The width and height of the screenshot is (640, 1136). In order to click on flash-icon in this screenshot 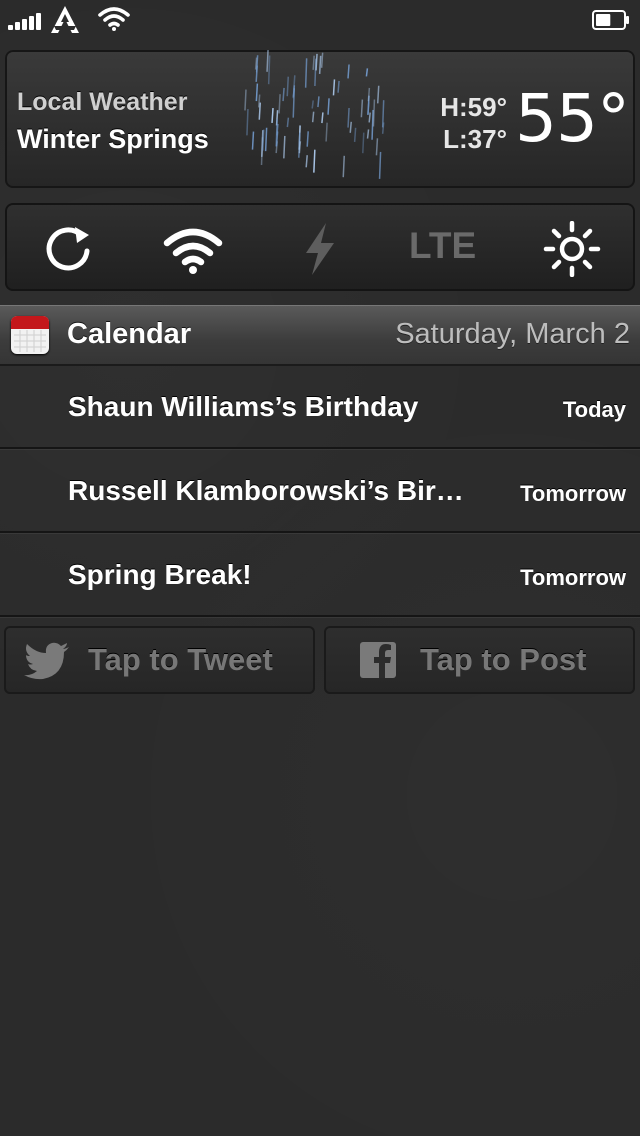, I will do `click(320, 249)`.